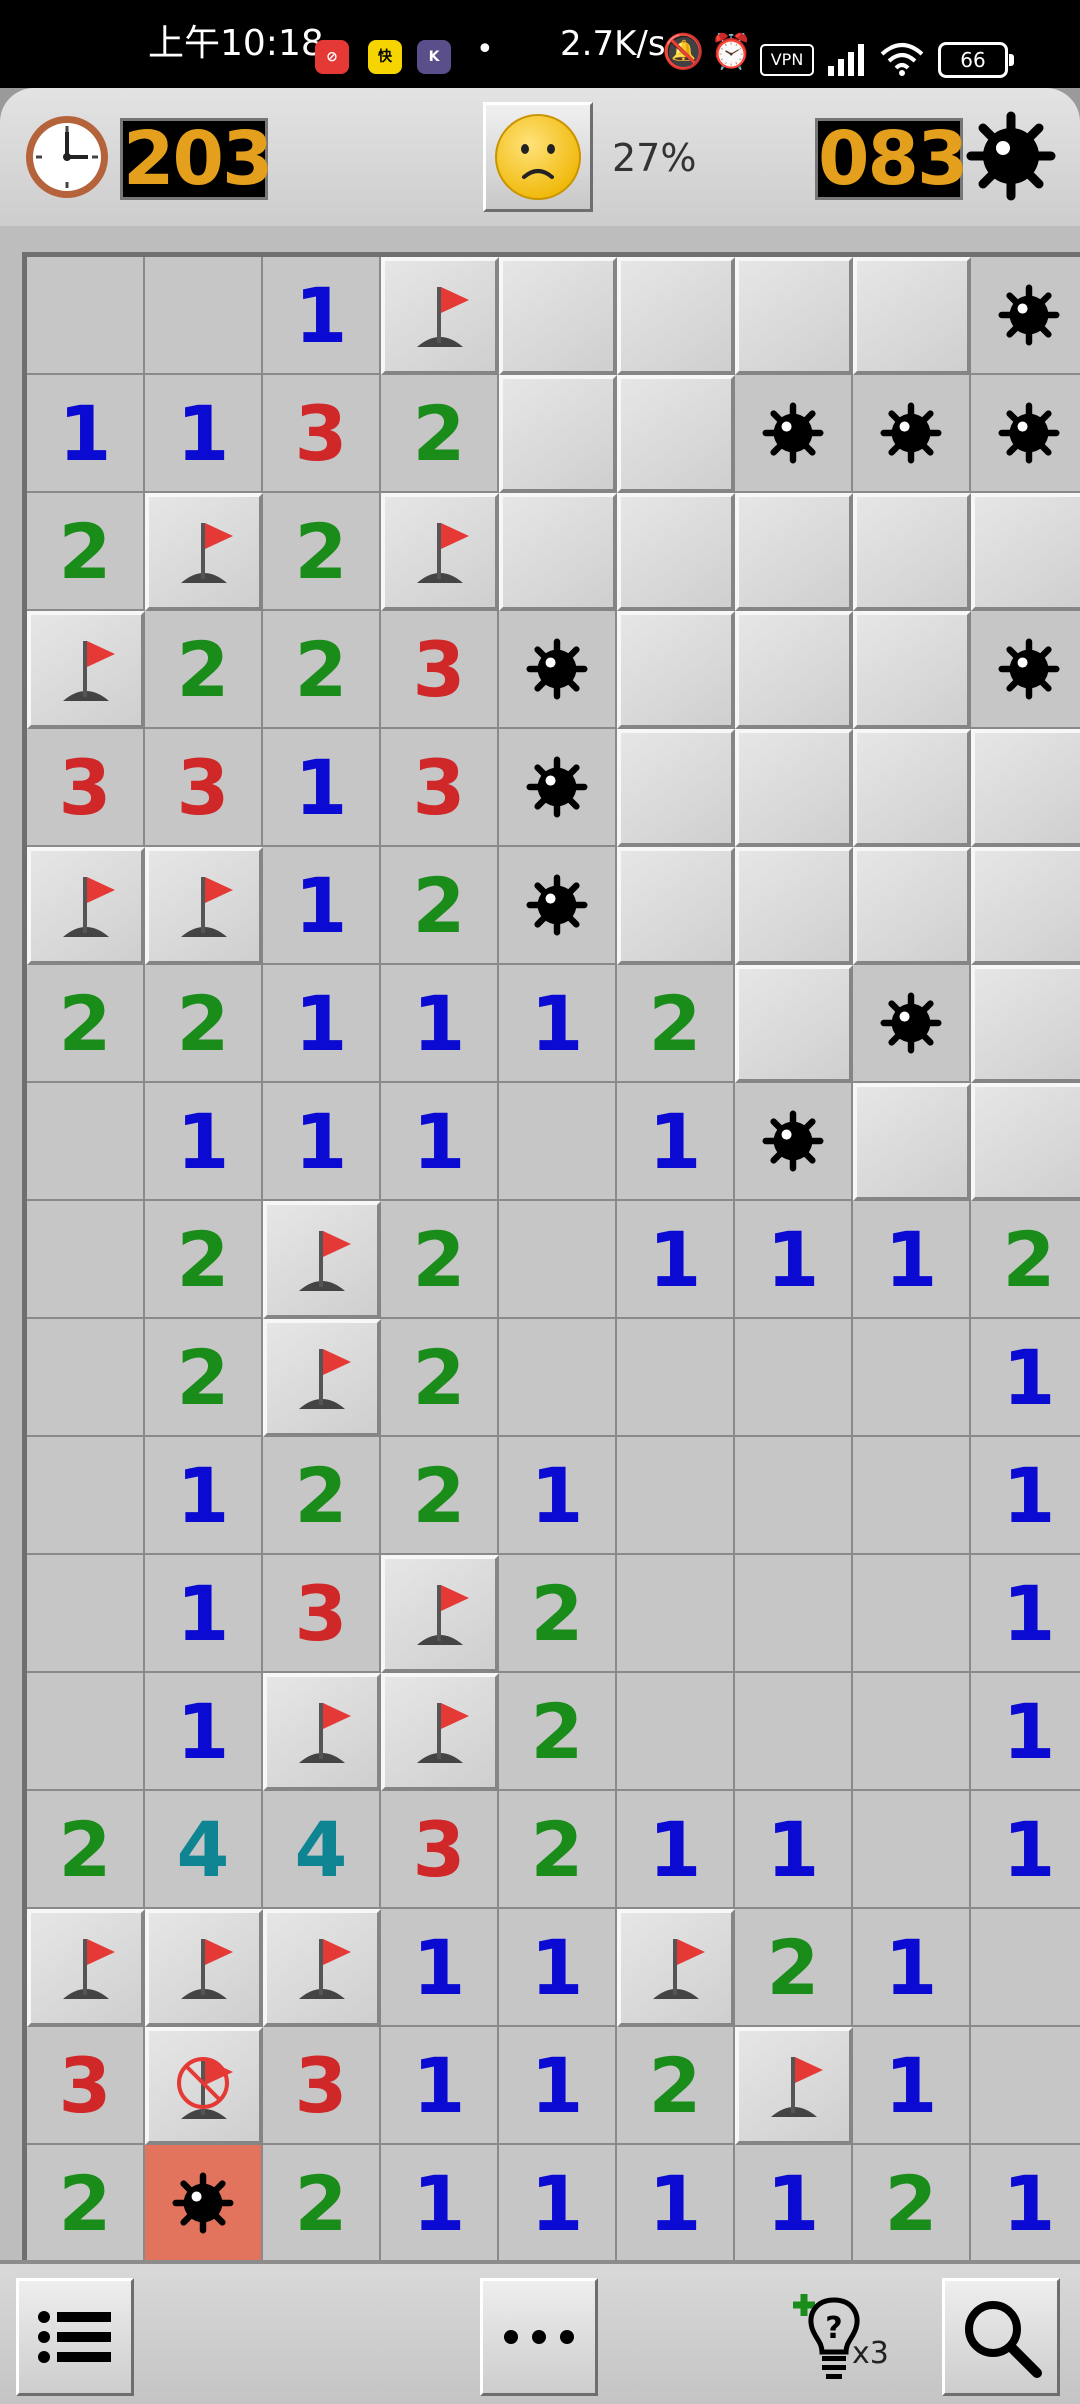  Describe the element at coordinates (850, 2341) in the screenshot. I see `hint-button: ?` at that location.